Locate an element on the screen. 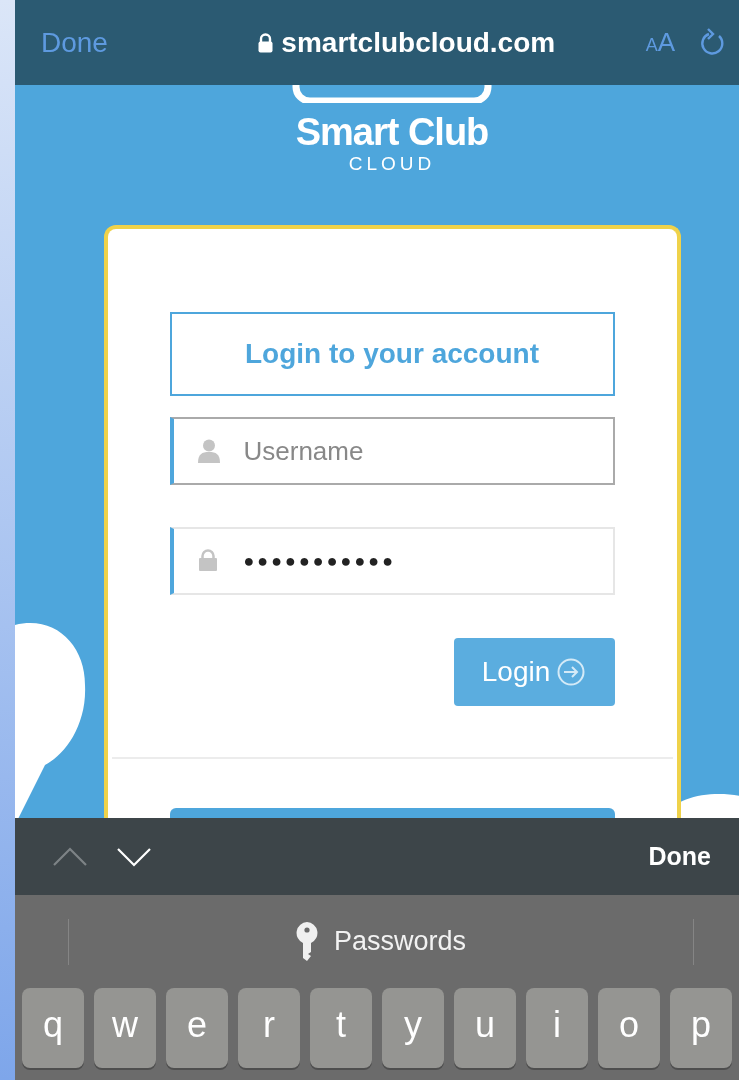 The height and width of the screenshot is (1080, 739). keyboard-key: p is located at coordinates (701, 1028).